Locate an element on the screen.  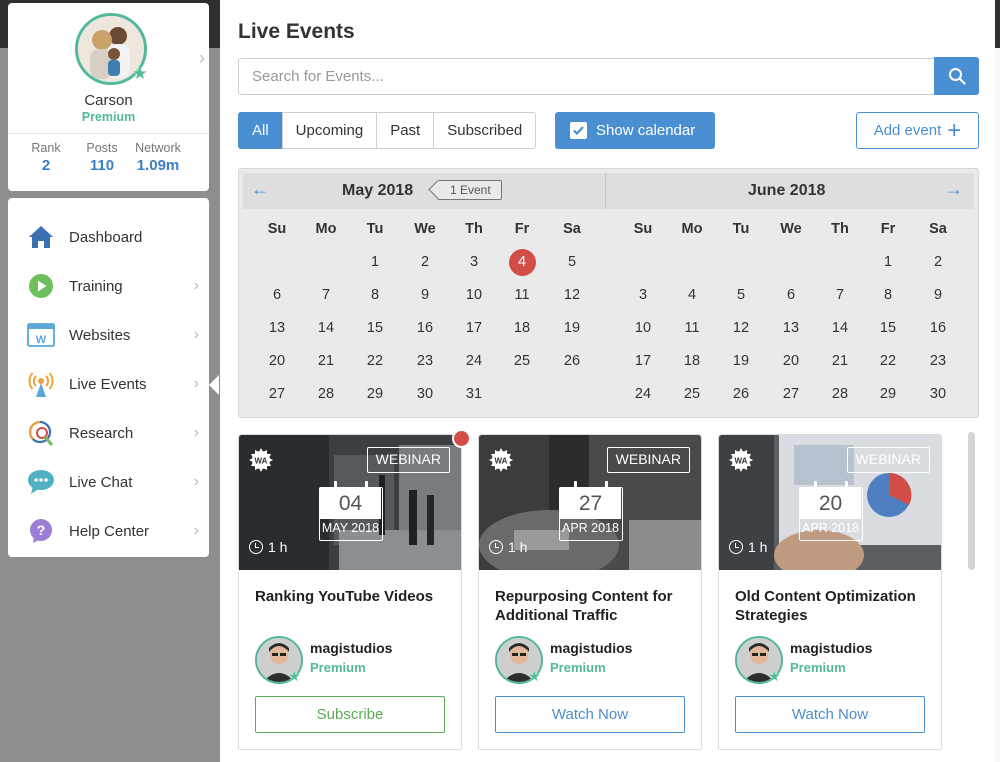
calendar-day: 4 is located at coordinates (692, 295).